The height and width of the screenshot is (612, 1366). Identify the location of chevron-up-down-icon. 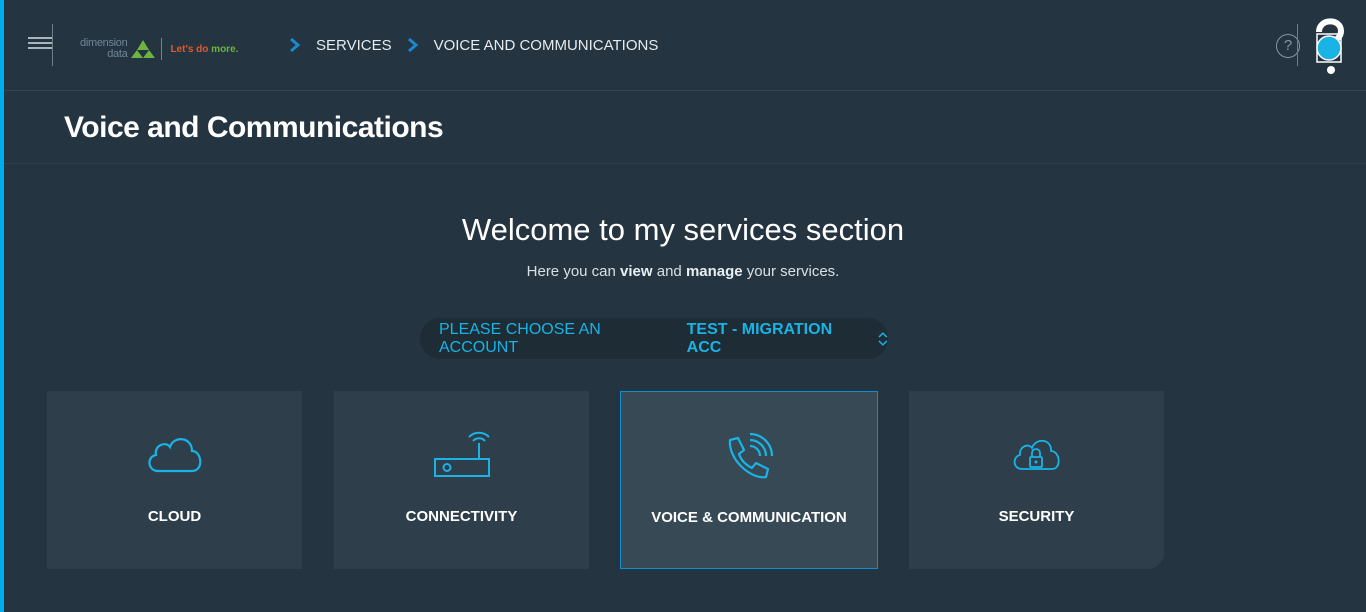
(883, 338).